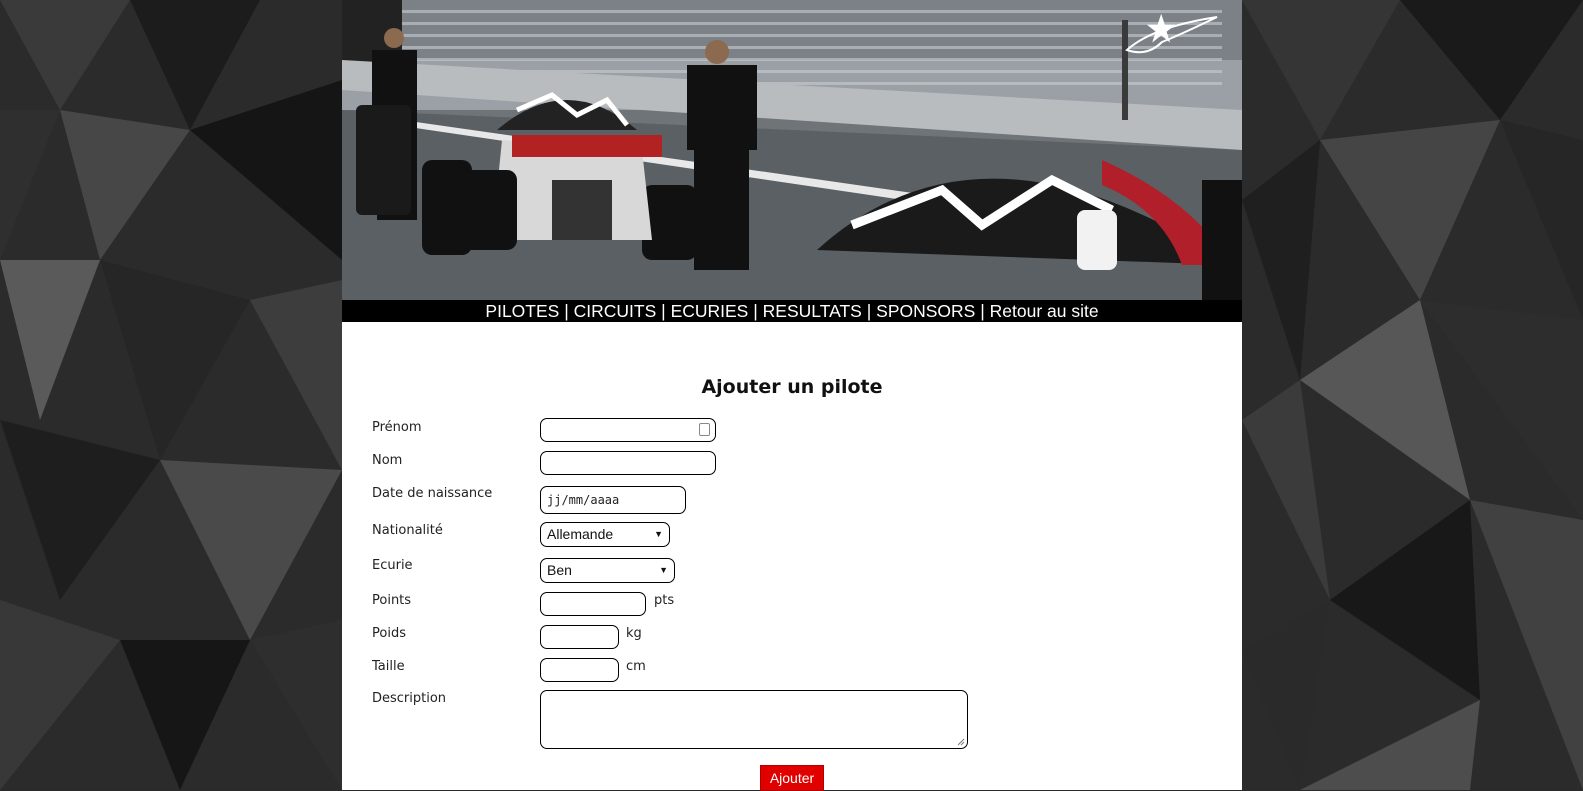 This screenshot has width=1583, height=791. What do you see at coordinates (710, 311) in the screenshot?
I see `nav-link-ecuries: ECURIES` at bounding box center [710, 311].